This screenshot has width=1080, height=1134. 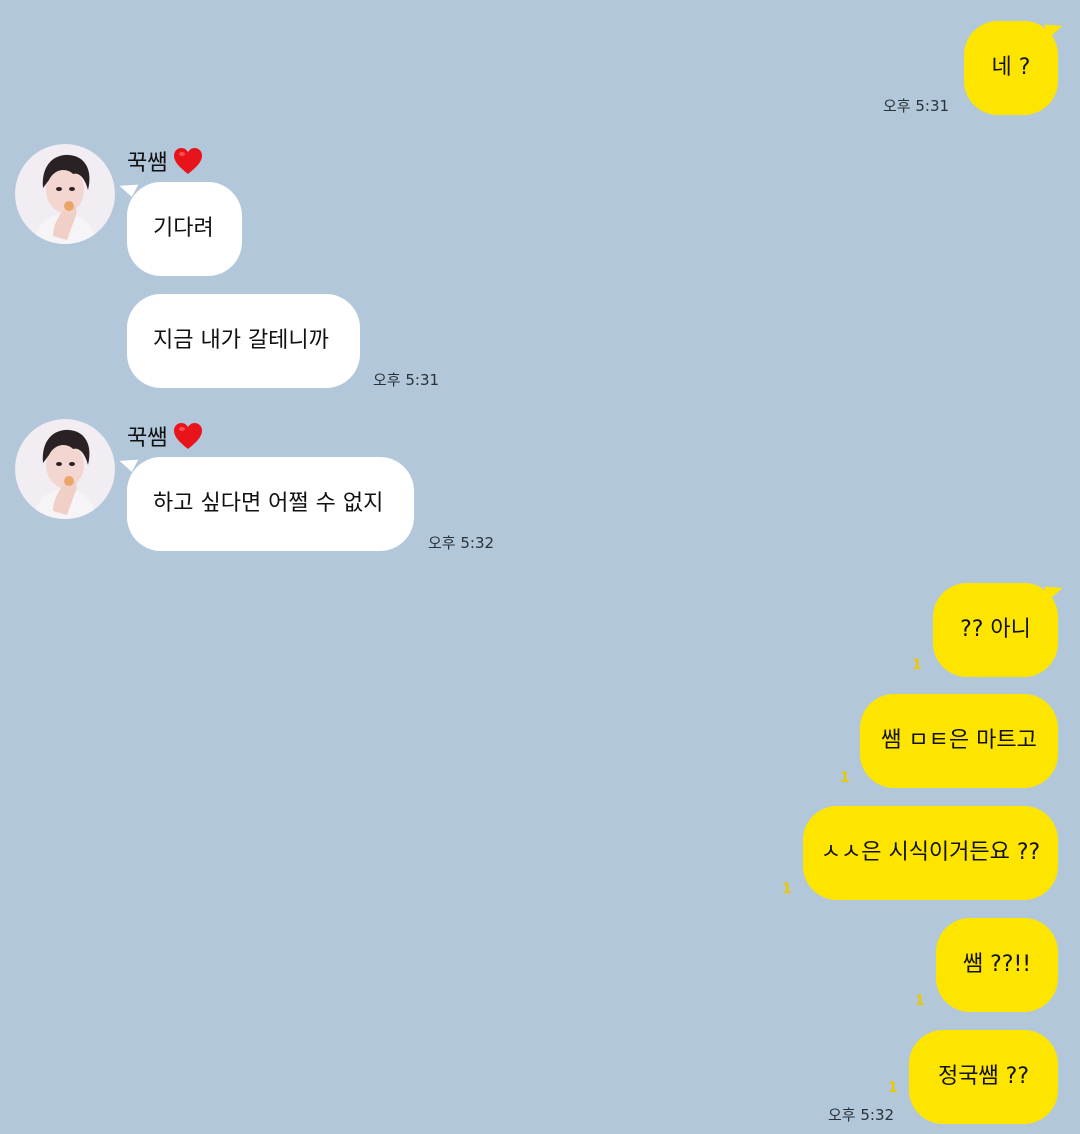 I want to click on message-text: ?? 아니, so click(x=995, y=629).